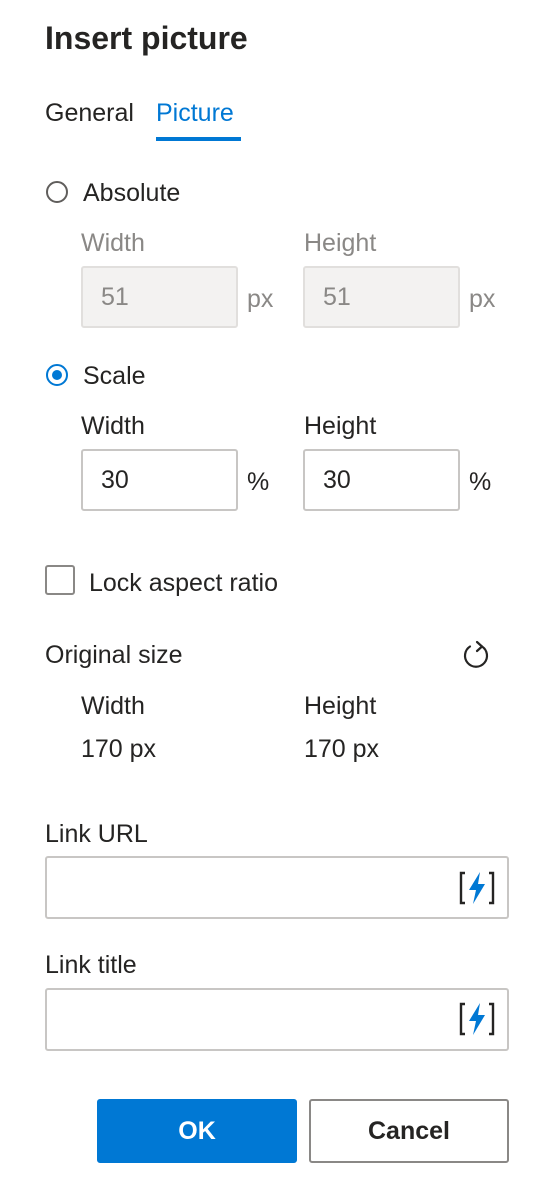 The width and height of the screenshot is (554, 1190). What do you see at coordinates (183, 583) in the screenshot?
I see `lock-aspect-ratio-label: Lock aspect ratio` at bounding box center [183, 583].